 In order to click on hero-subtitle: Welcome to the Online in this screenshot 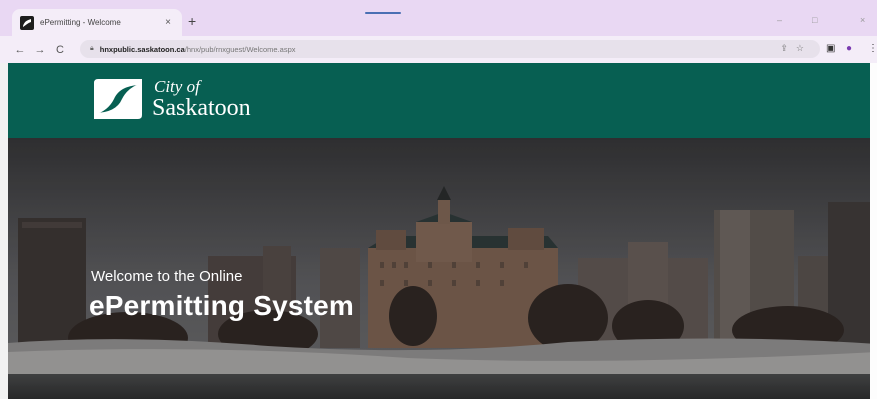, I will do `click(167, 276)`.